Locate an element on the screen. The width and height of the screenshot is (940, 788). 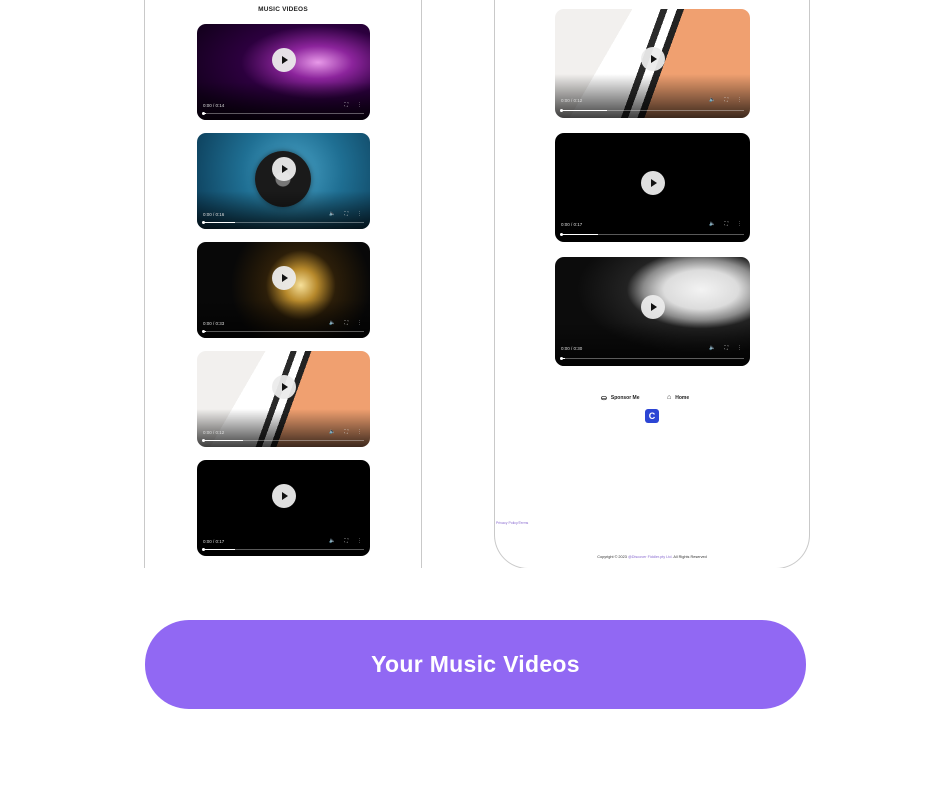
home-link: ⌂ Home is located at coordinates (678, 397).